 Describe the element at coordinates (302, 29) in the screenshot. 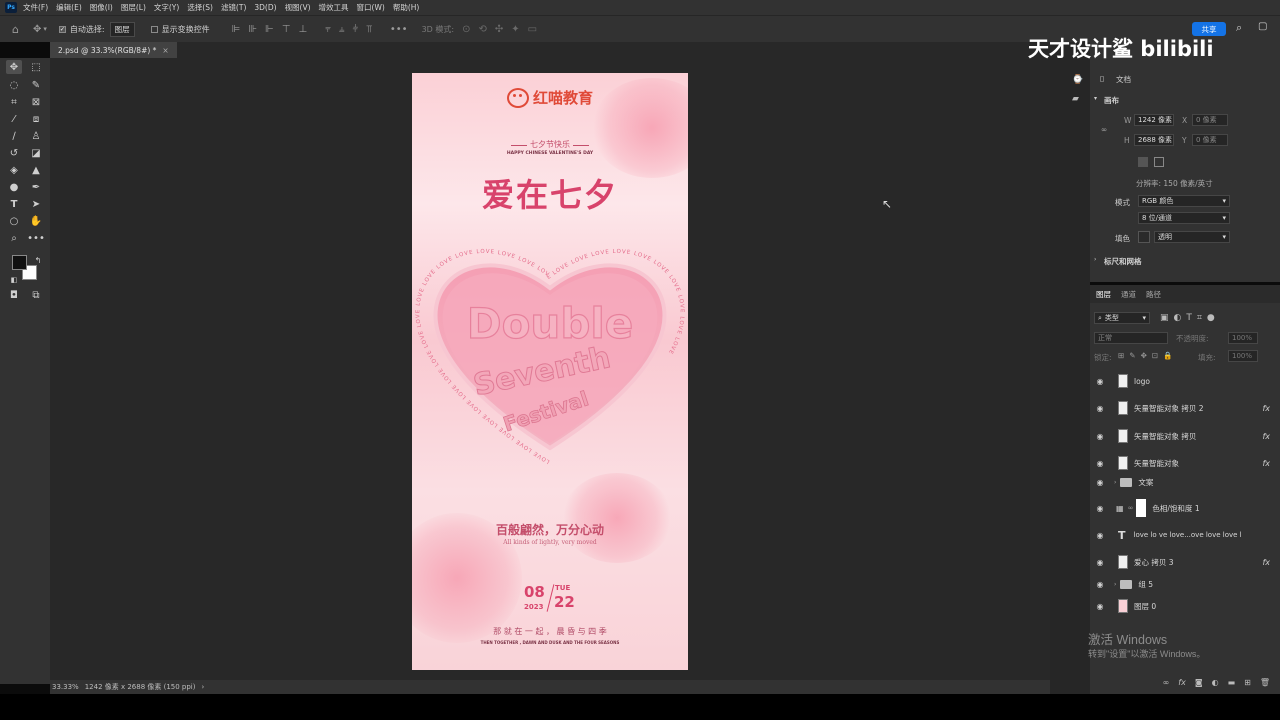

I see `align-middle-icon: ⊥` at that location.